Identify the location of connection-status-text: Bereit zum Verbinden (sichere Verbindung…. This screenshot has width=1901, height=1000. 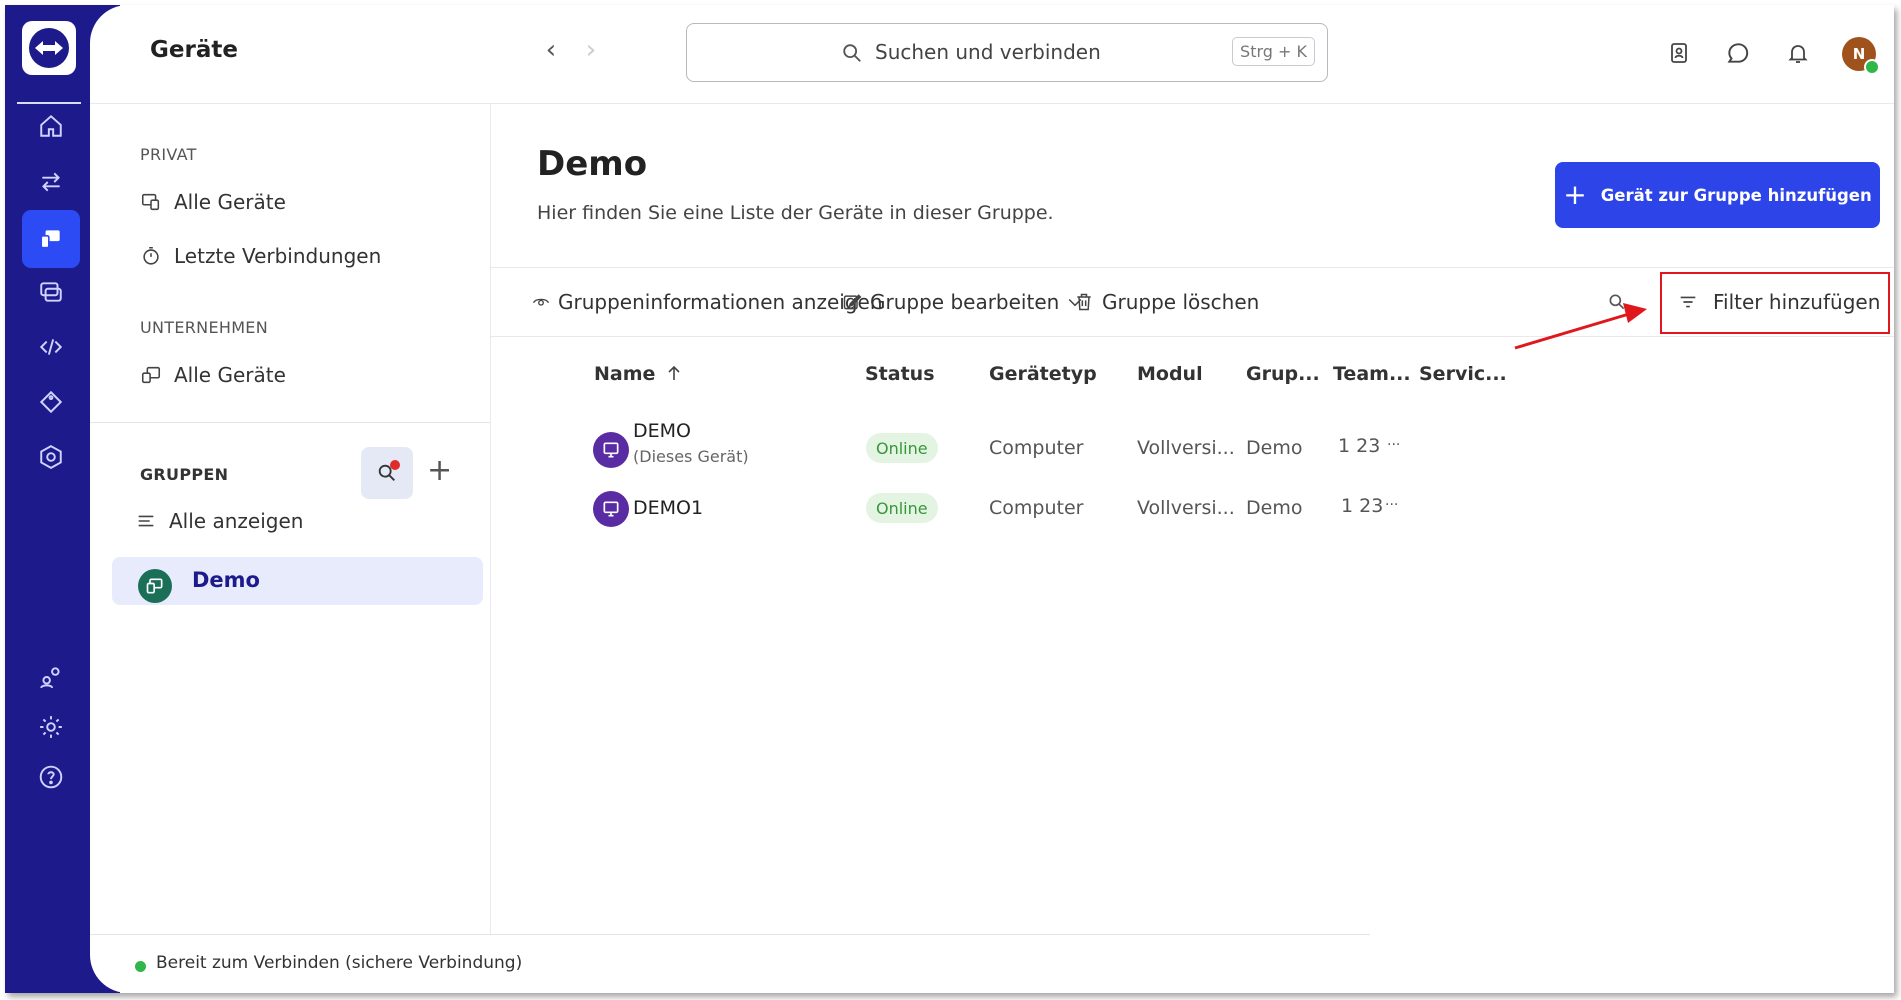
(339, 963).